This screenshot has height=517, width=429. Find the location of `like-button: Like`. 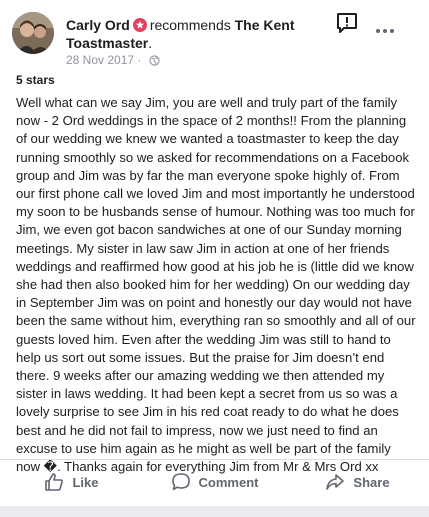

like-button: Like is located at coordinates (71, 482).